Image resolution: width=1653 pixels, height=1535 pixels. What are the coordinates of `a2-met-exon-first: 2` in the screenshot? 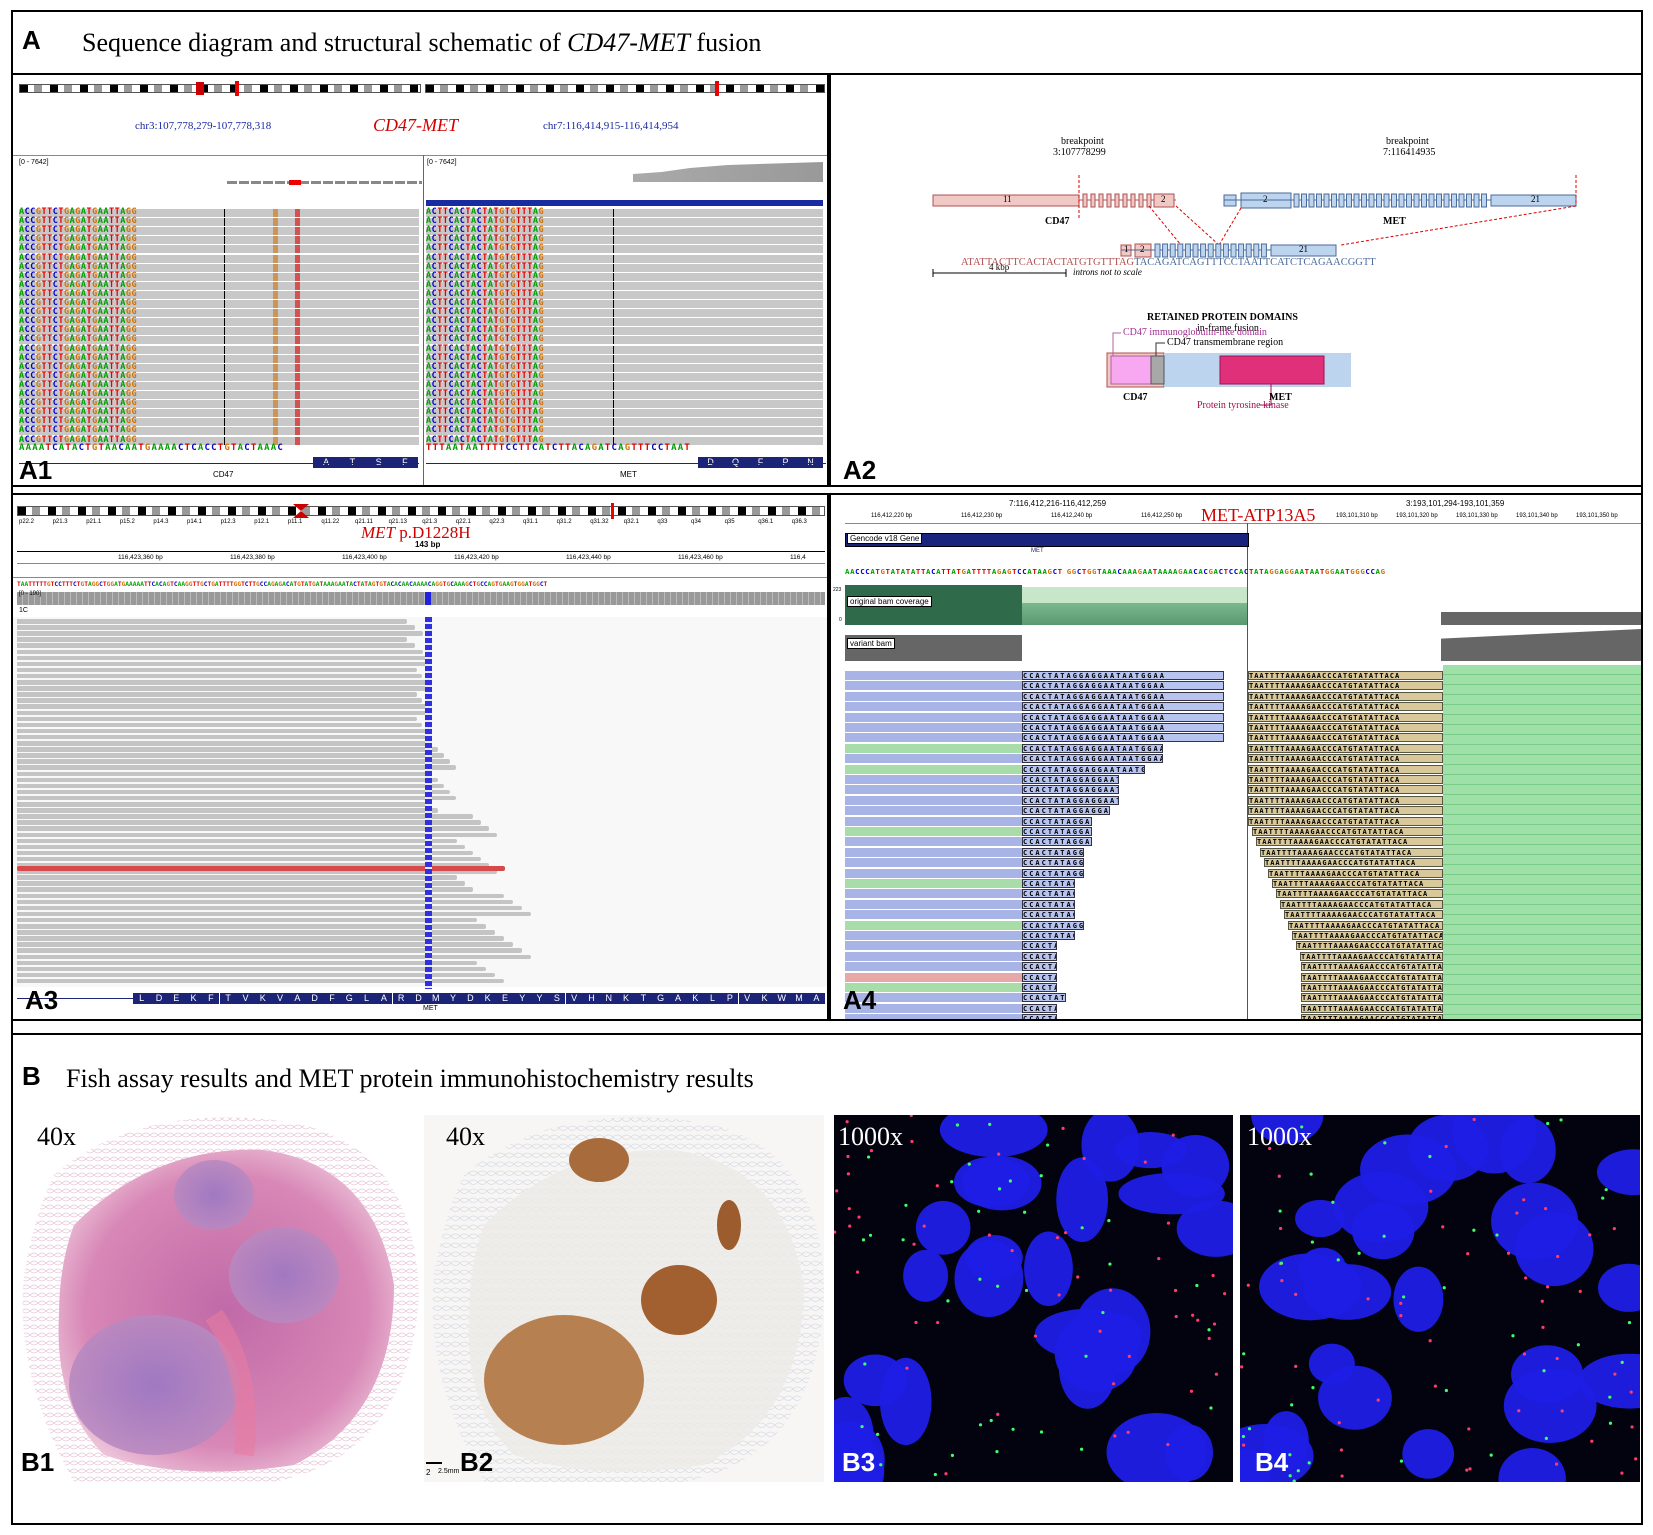 It's located at (1265, 199).